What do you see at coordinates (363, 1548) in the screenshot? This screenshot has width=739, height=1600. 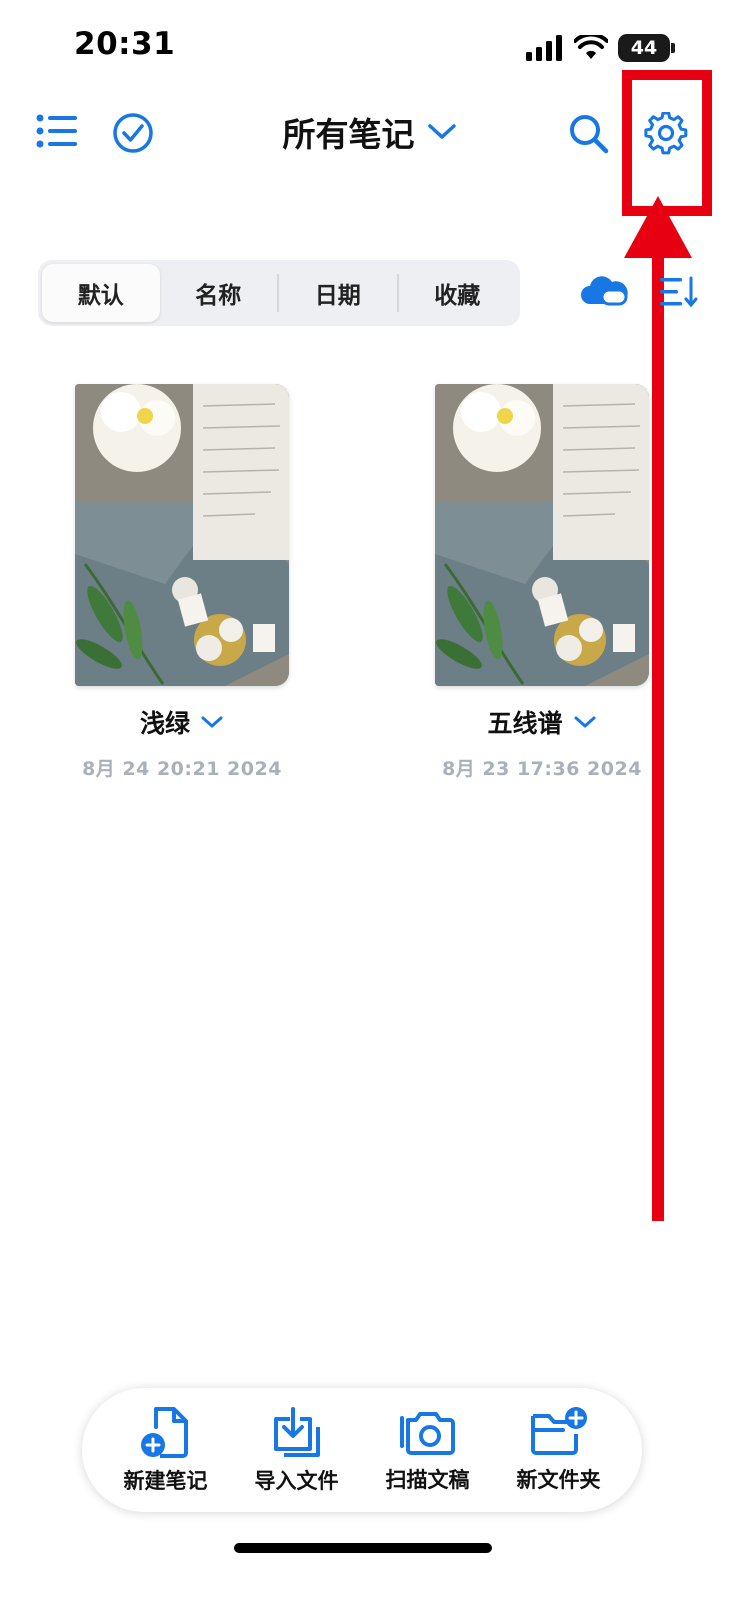 I see `home-indicator` at bounding box center [363, 1548].